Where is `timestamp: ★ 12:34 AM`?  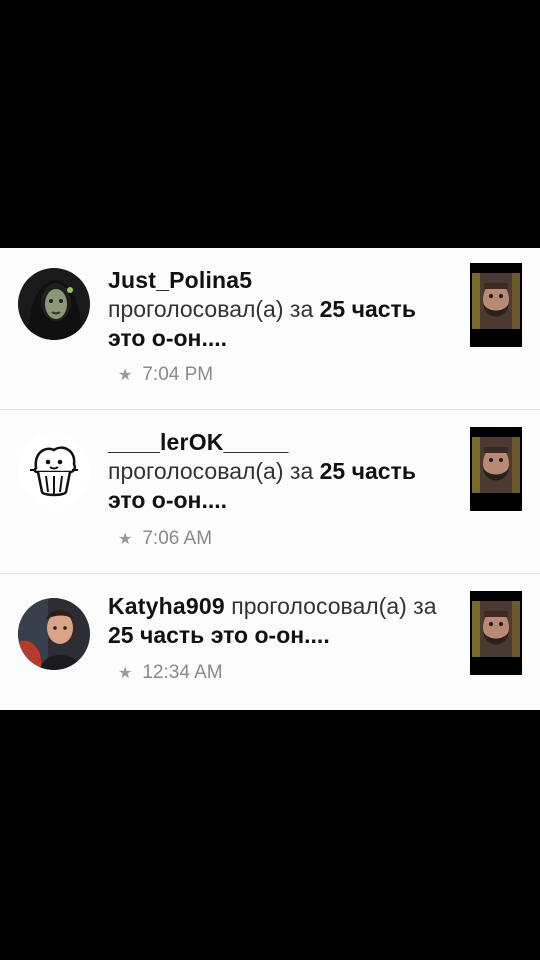
timestamp: ★ 12:34 AM is located at coordinates (170, 672).